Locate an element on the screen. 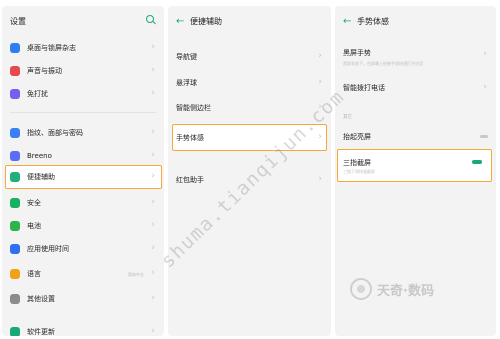  assist-item-label: 手势体感 is located at coordinates (190, 138).